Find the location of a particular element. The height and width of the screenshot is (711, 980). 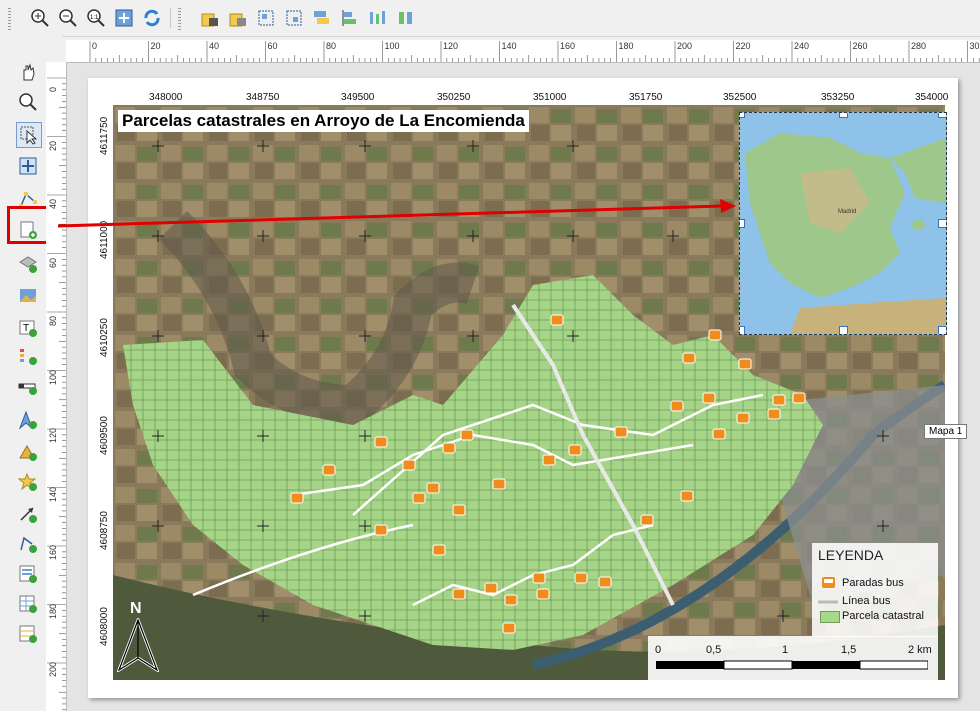

scale-bar-graphic is located at coordinates (792, 665).